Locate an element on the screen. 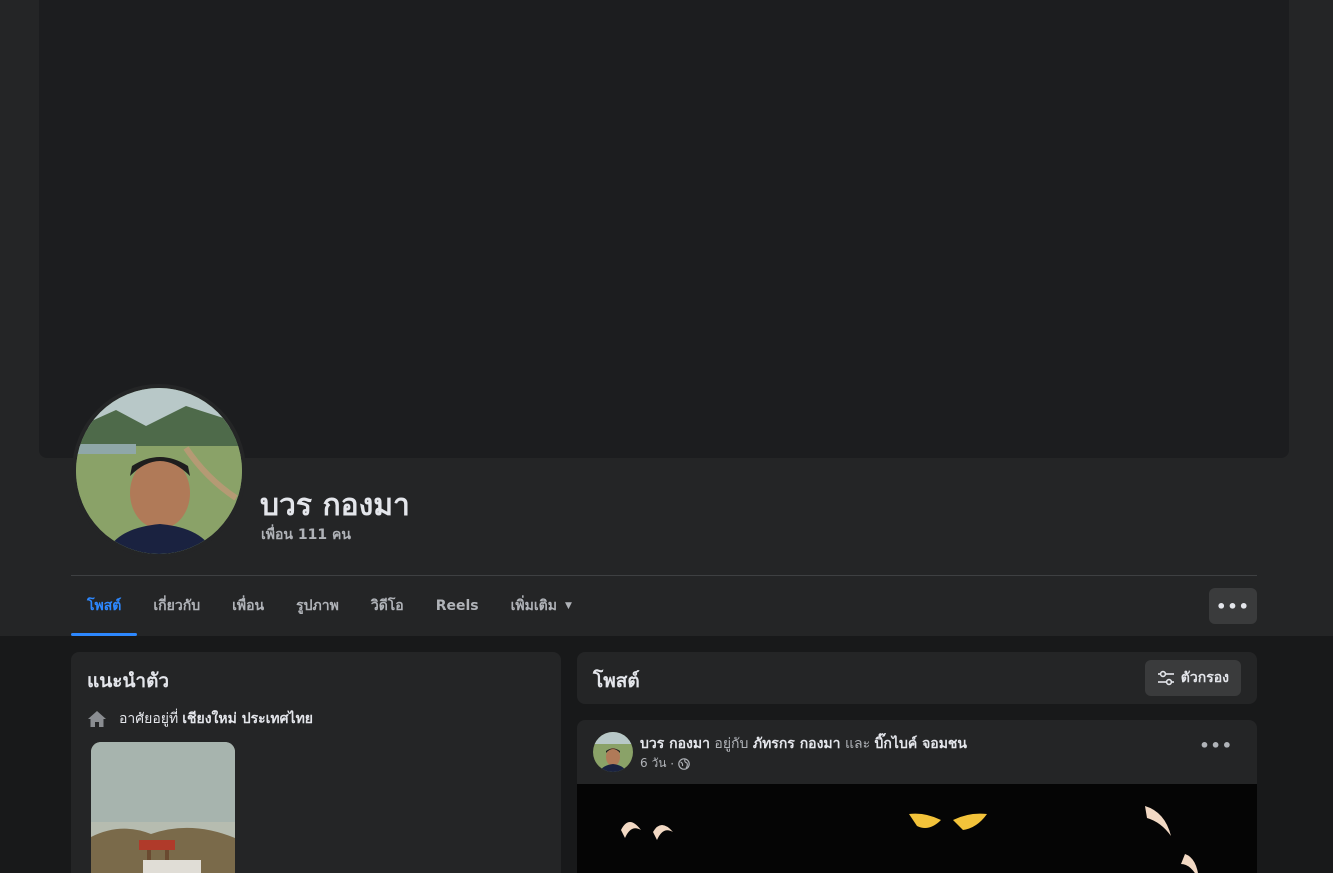 This screenshot has height=873, width=1333. post-options-button: ••• is located at coordinates (1216, 745).